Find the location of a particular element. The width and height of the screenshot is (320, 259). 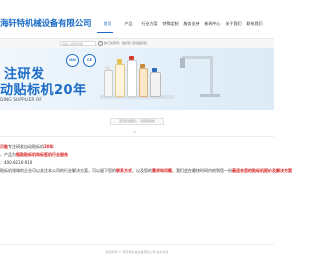

needs-highlight: 需求和问题 is located at coordinates (162, 170).